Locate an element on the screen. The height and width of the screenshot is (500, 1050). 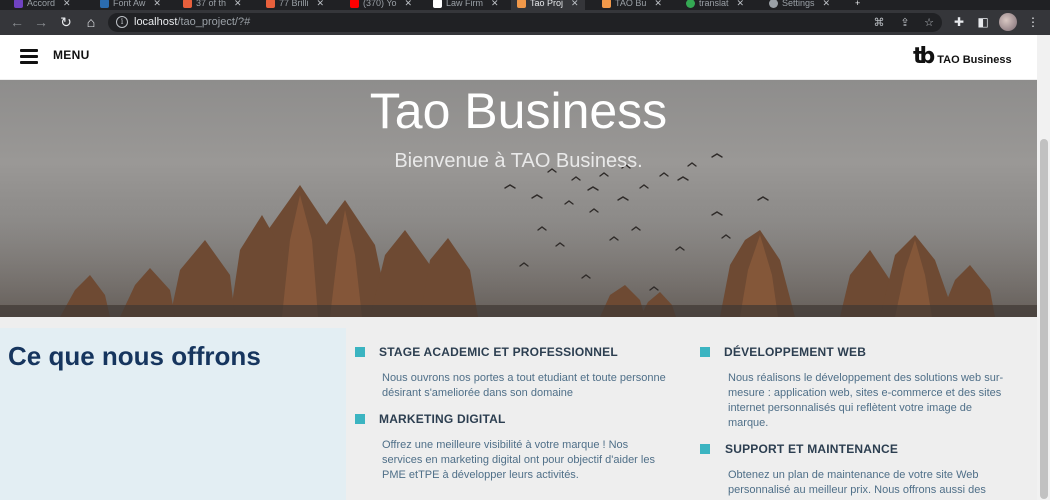
page-scrollbar is located at coordinates (1043, 267).